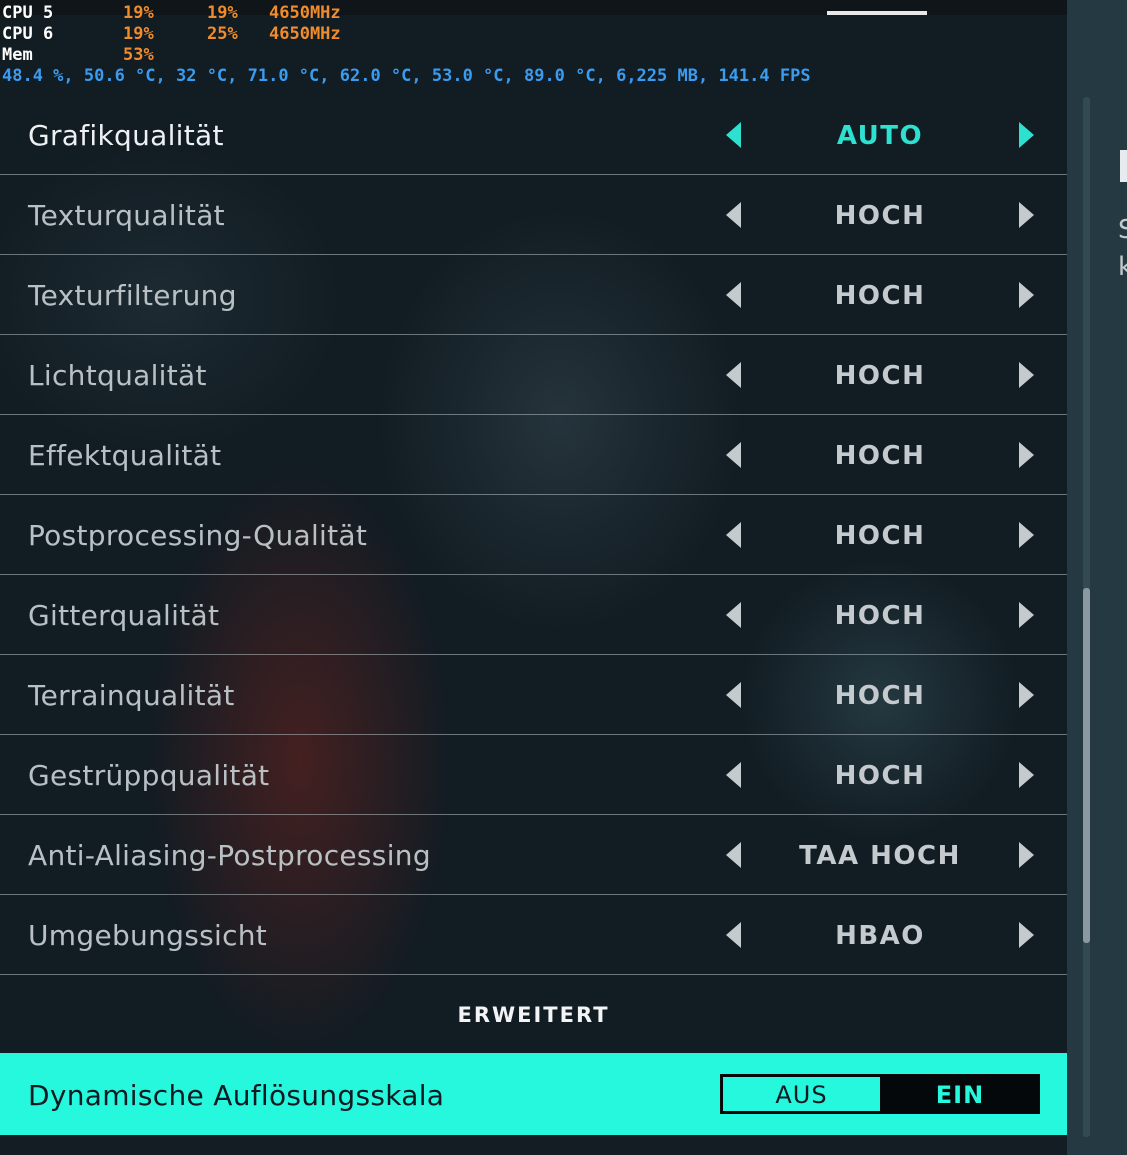 This screenshot has height=1155, width=1127. I want to click on setting-value: AUTO, so click(880, 136).